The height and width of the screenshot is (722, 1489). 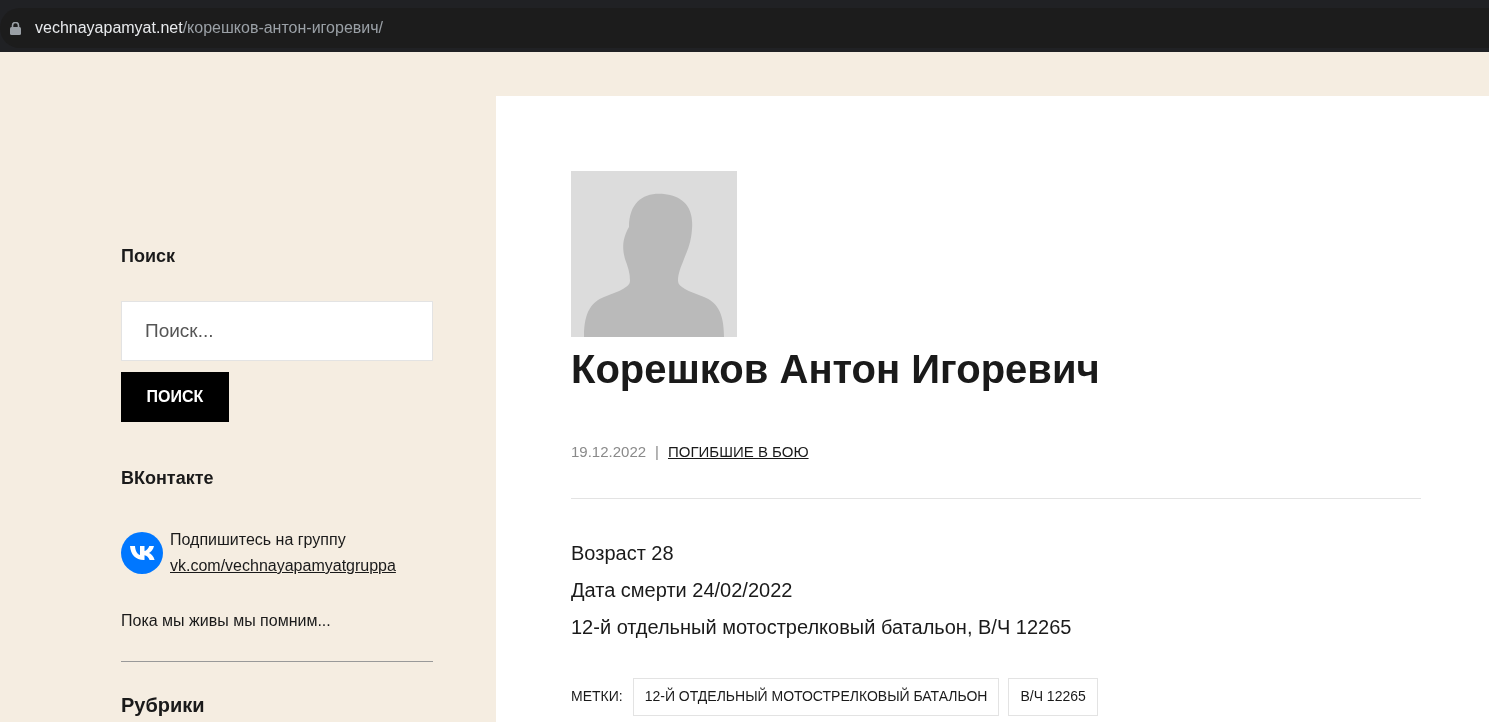 I want to click on post-text-line: Возраст 28, so click(x=623, y=553).